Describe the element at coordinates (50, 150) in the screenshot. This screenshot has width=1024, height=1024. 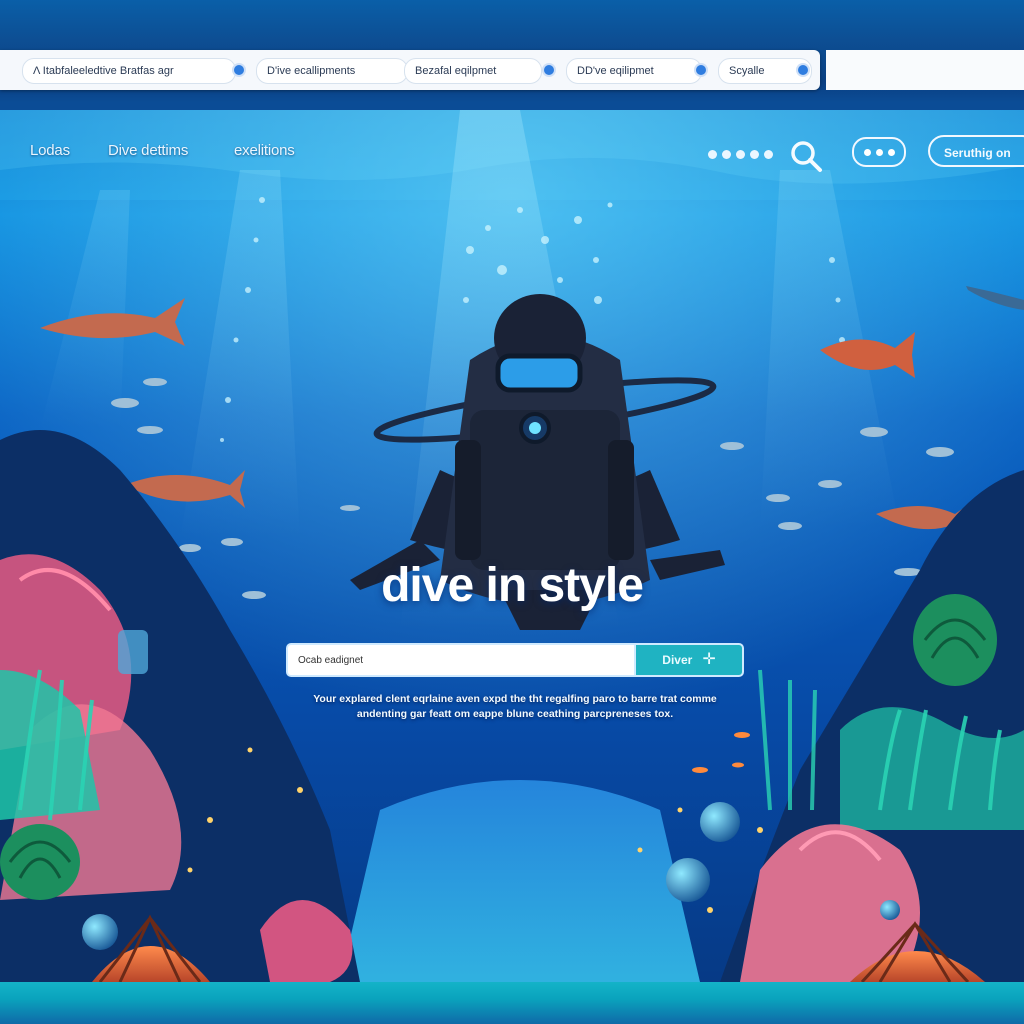
I see `nav-link-1: Lodas` at that location.